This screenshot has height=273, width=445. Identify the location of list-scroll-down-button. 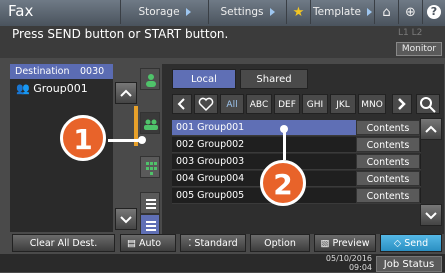
(431, 215).